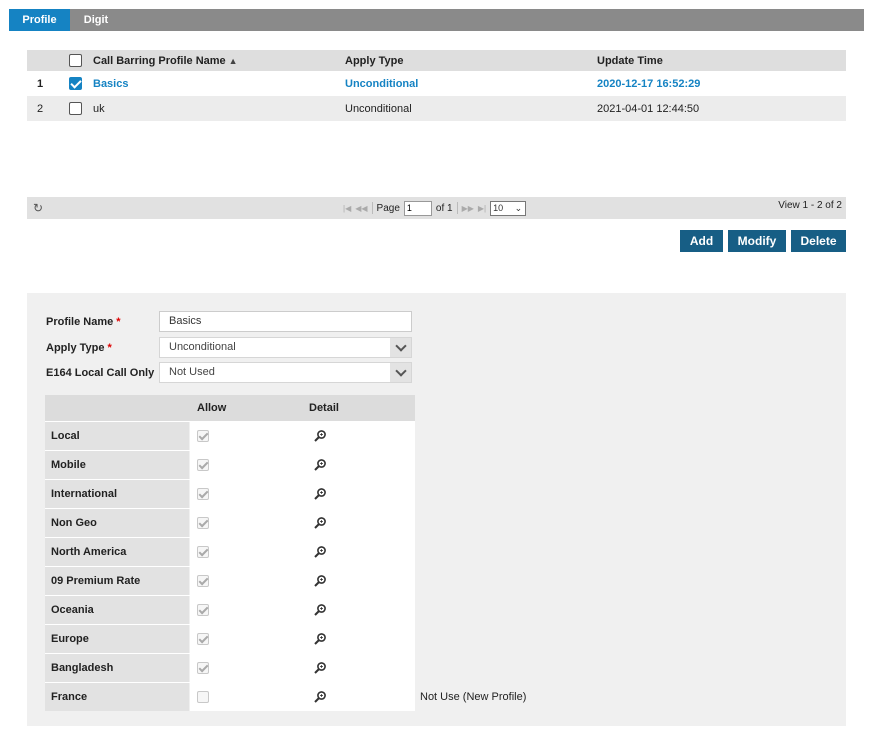 This screenshot has height=734, width=875. I want to click on permission-row: Mobile, so click(230, 464).